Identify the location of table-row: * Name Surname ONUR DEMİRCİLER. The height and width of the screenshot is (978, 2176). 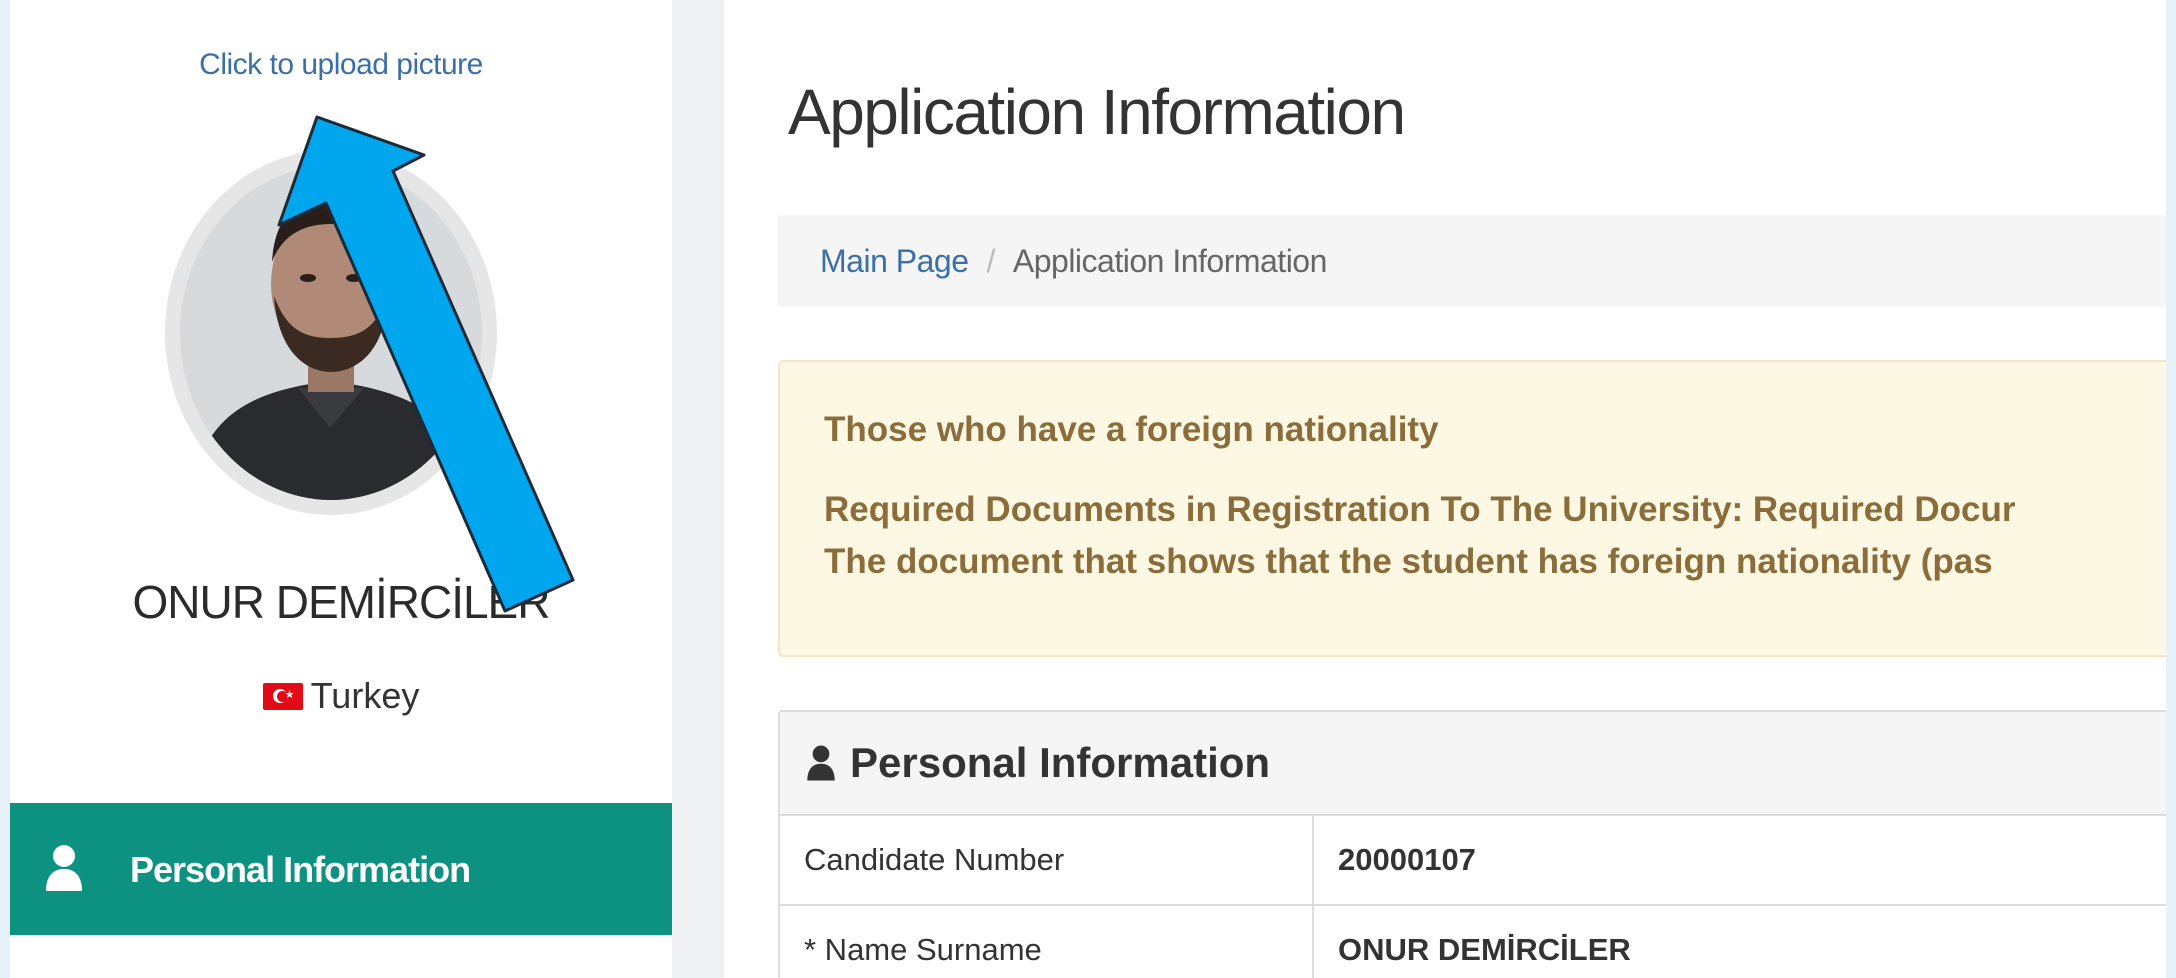
(1473, 942).